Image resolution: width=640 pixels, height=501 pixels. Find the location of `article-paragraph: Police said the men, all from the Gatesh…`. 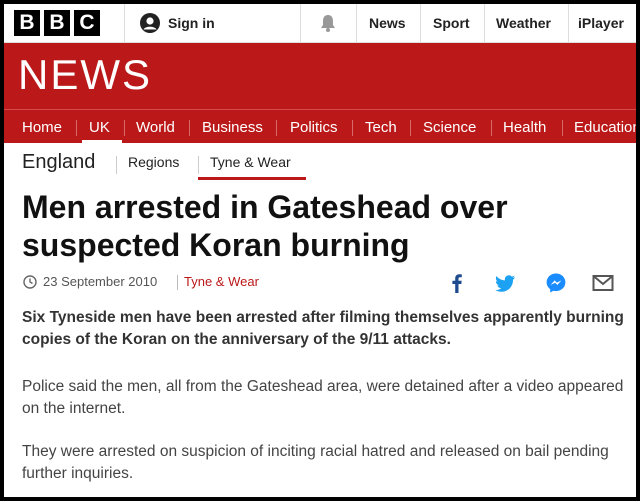

article-paragraph: Police said the men, all from the Gatesh… is located at coordinates (323, 397).